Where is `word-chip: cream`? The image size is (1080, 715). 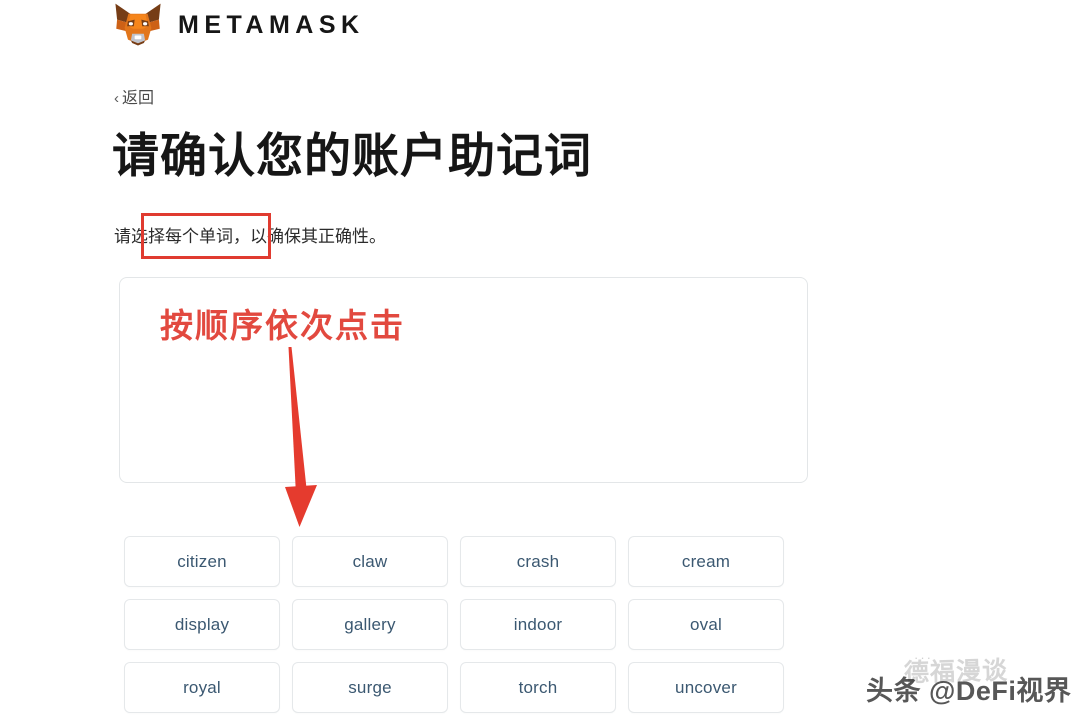
word-chip: cream is located at coordinates (706, 561).